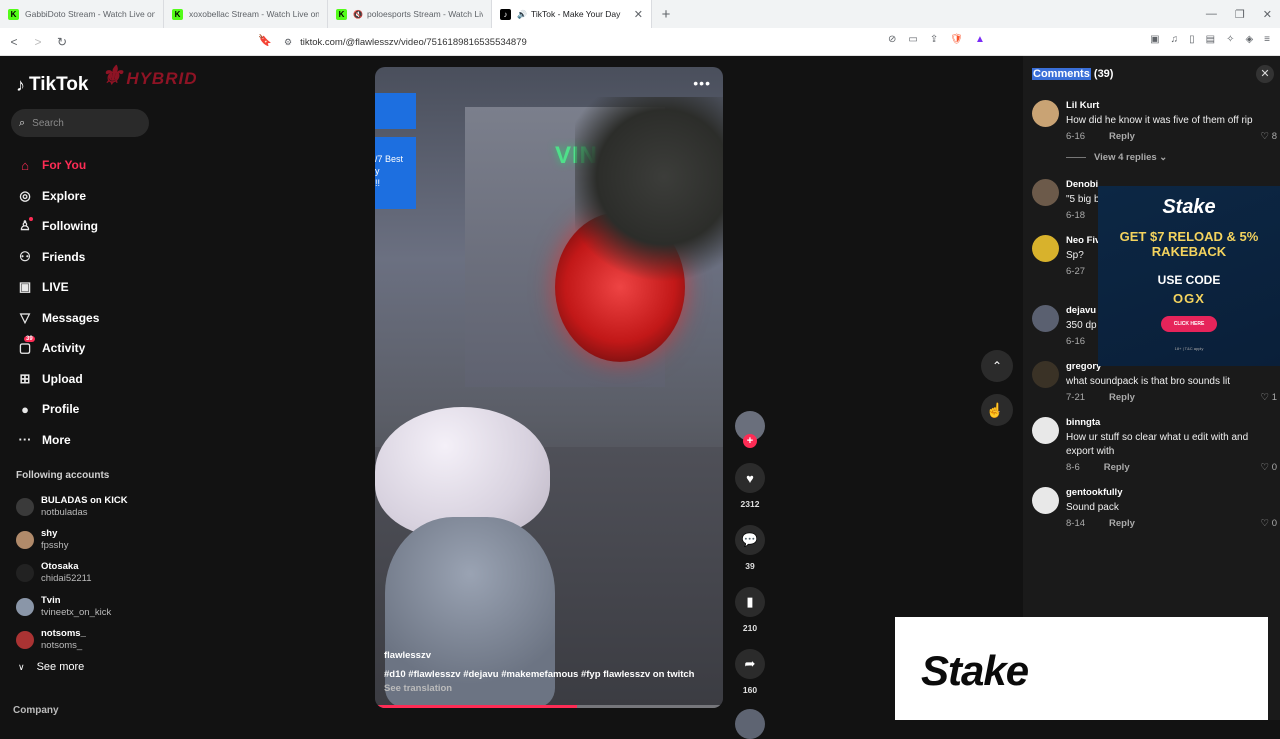  I want to click on following-account: notsoms_ notsoms_, so click(86, 639).